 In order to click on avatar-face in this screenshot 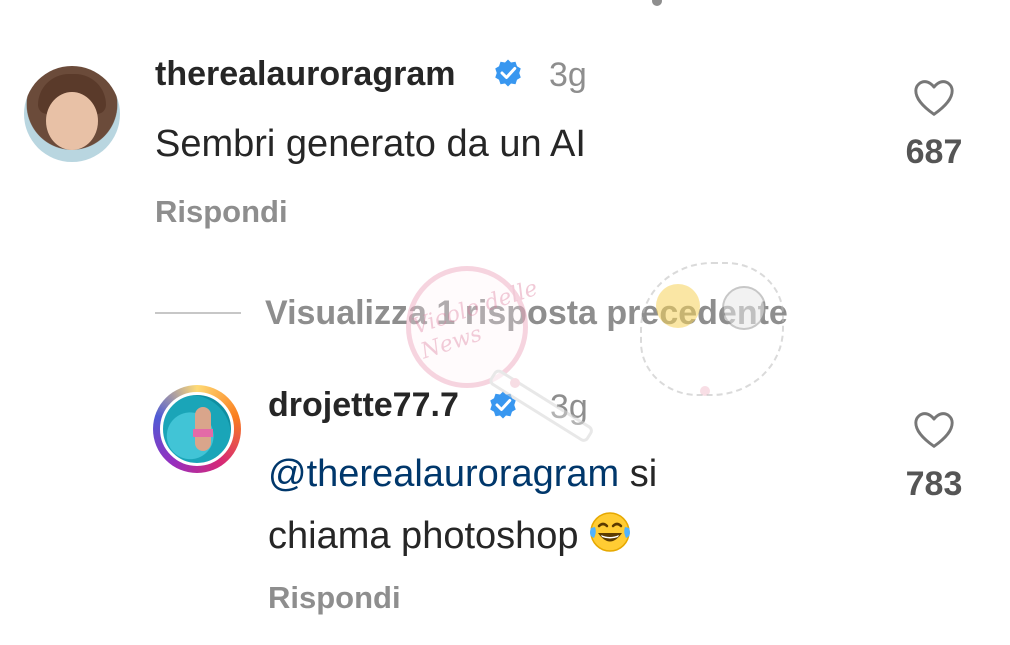, I will do `click(72, 121)`.